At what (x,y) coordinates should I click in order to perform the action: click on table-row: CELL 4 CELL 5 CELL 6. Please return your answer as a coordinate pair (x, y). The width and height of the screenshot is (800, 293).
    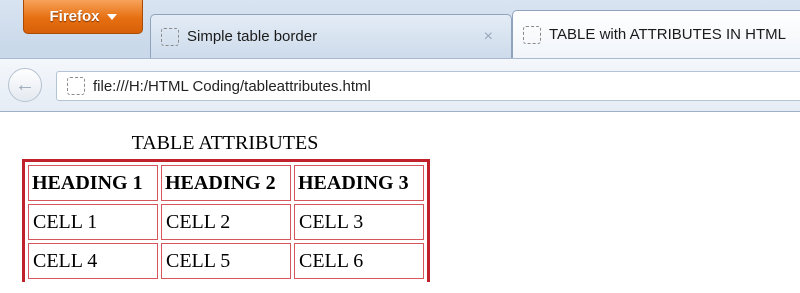
    Looking at the image, I should click on (226, 261).